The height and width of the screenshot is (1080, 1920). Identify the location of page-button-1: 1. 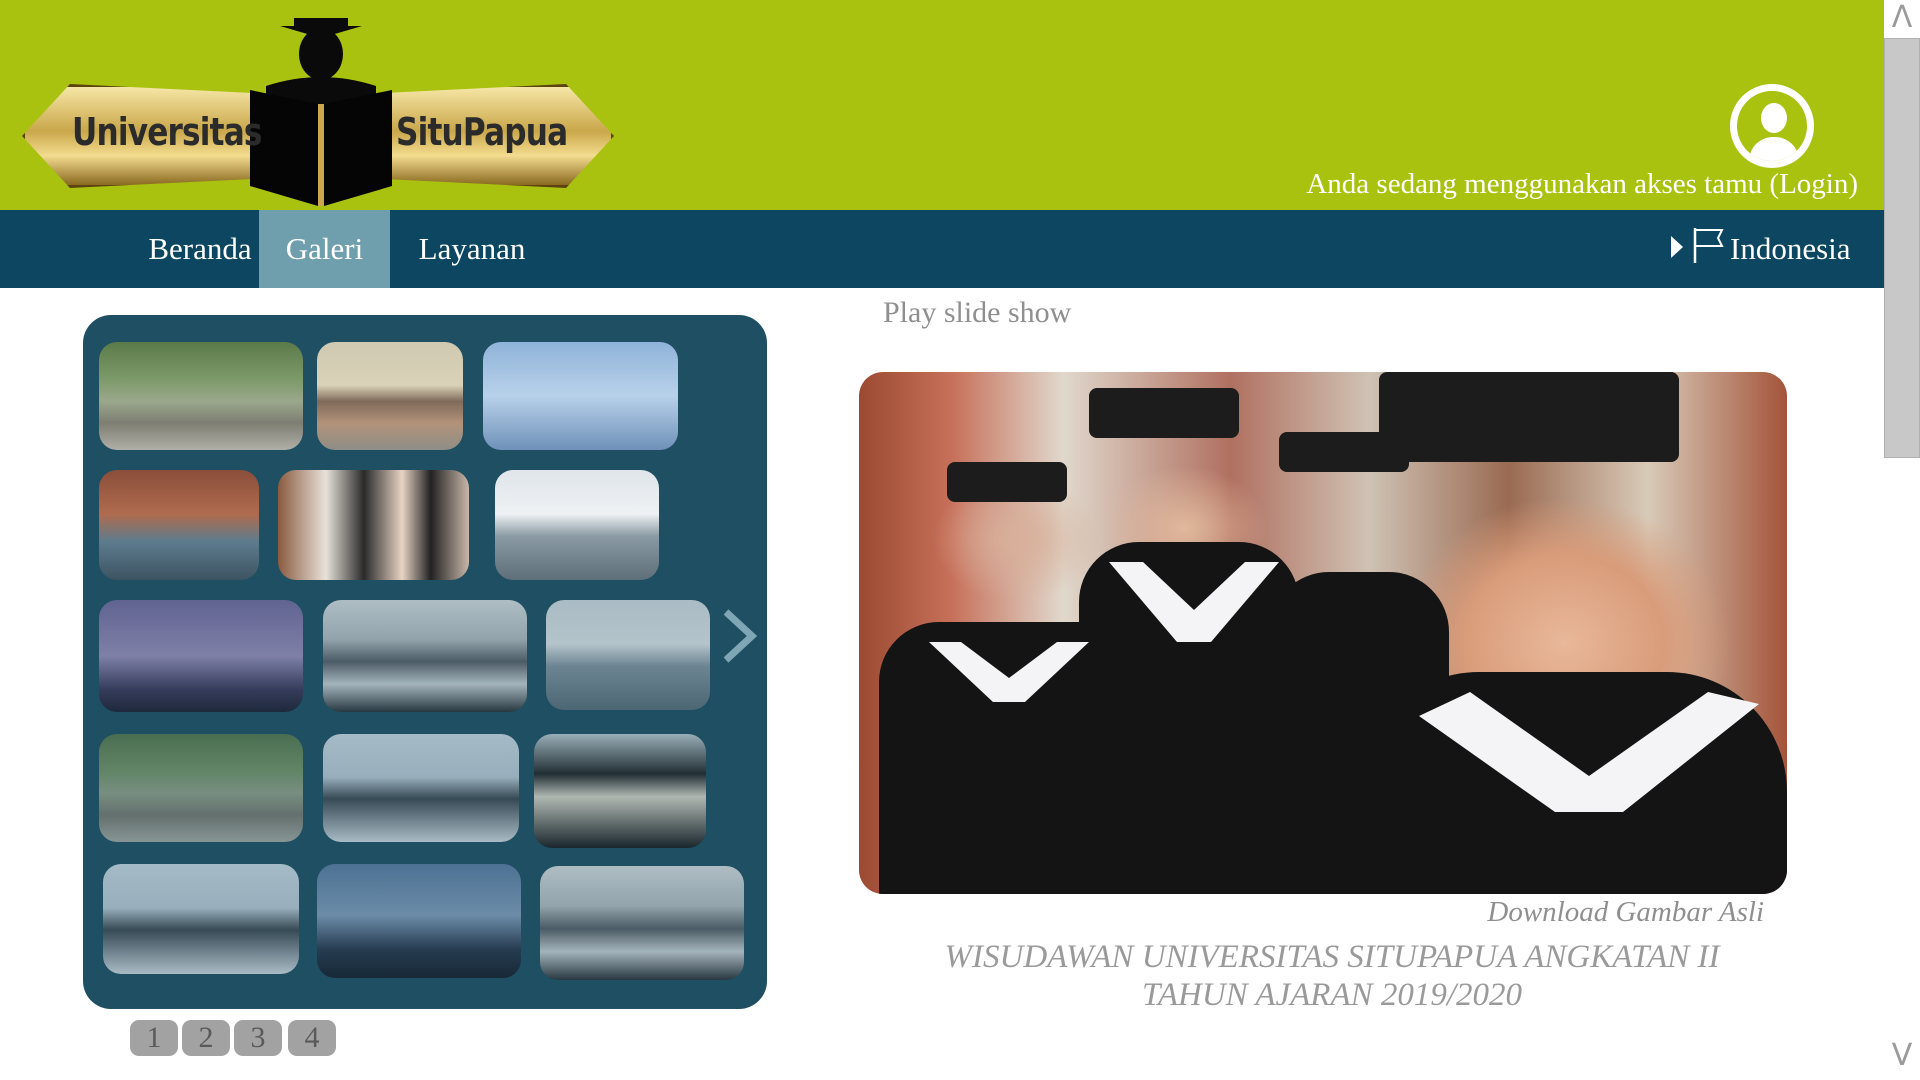
(154, 1038).